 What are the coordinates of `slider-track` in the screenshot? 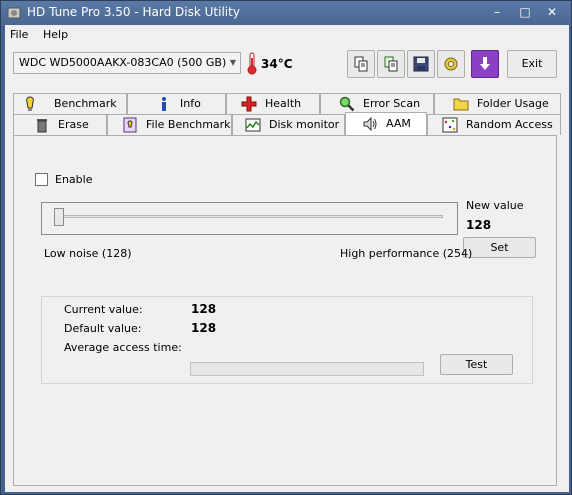 It's located at (248, 216).